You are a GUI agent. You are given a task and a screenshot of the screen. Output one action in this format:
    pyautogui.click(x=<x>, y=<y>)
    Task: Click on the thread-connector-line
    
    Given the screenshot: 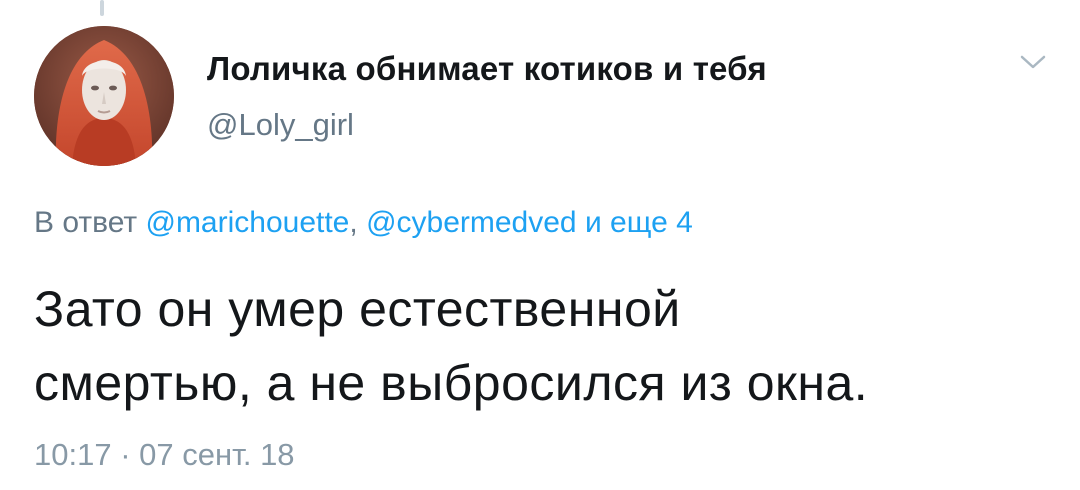 What is the action you would take?
    pyautogui.click(x=102, y=8)
    